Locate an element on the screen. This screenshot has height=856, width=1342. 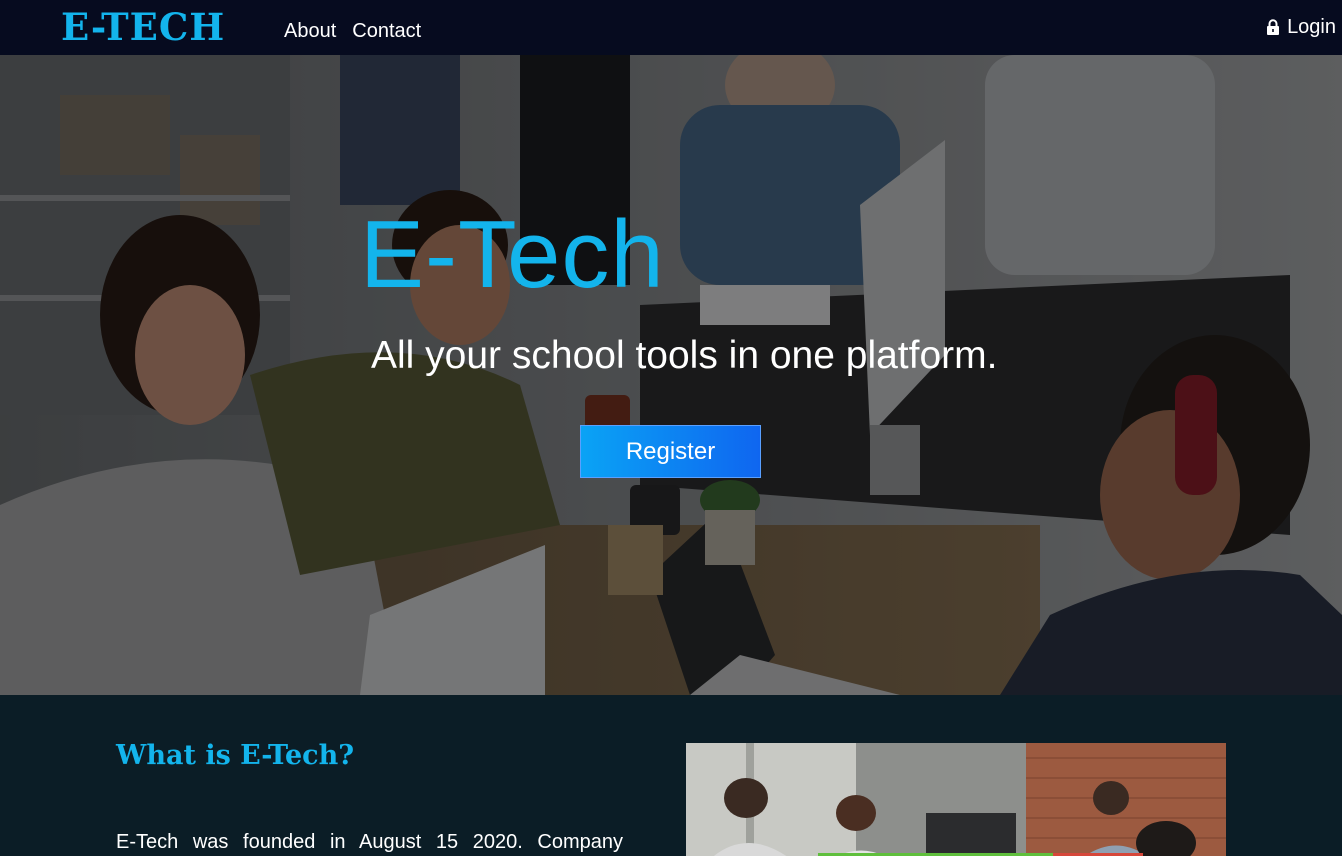
login-link: Login is located at coordinates (1301, 27).